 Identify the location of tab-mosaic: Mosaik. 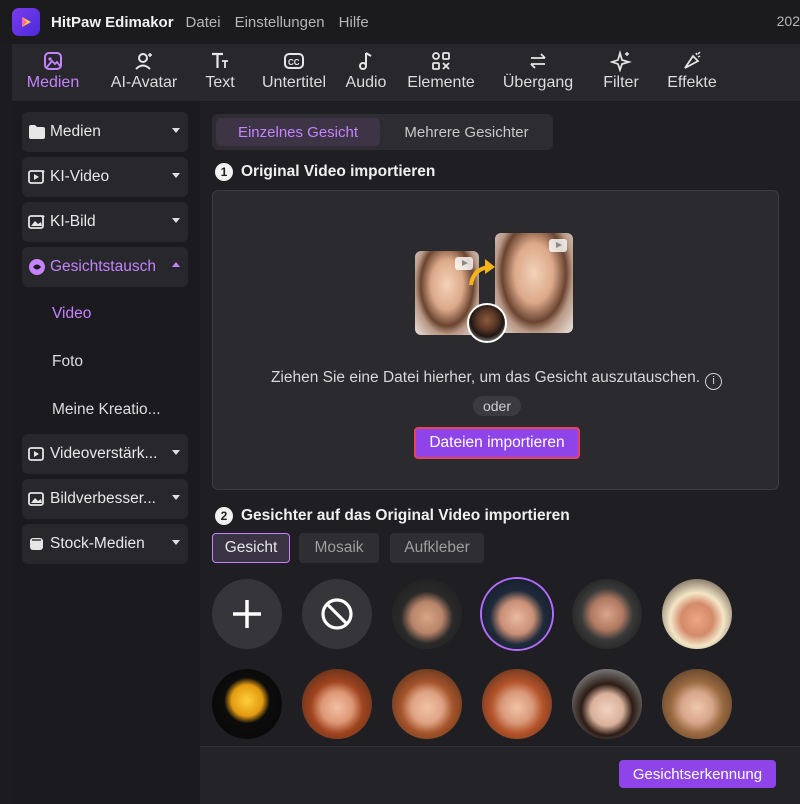
(339, 548).